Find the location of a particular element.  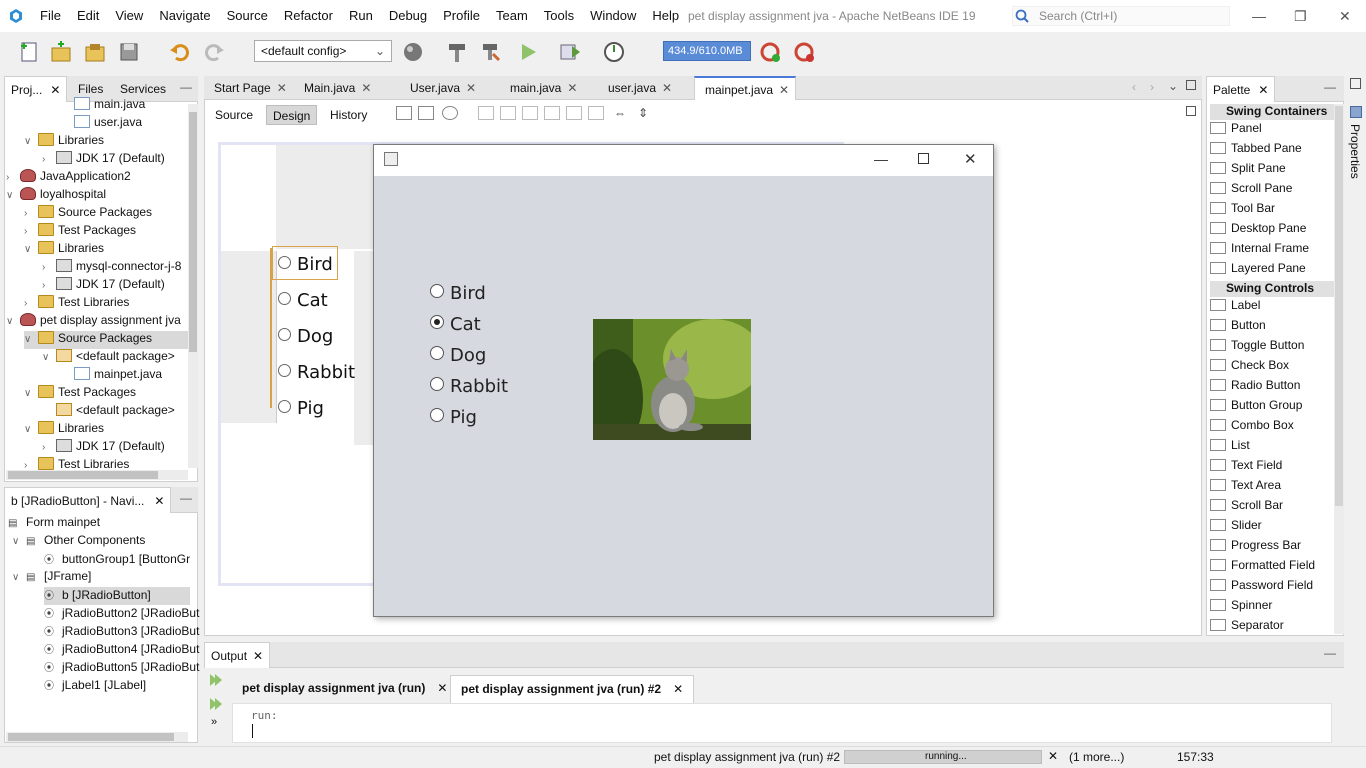

navigator-item: ⦿ jRadioButton5 [JRadioBut is located at coordinates (121, 668).